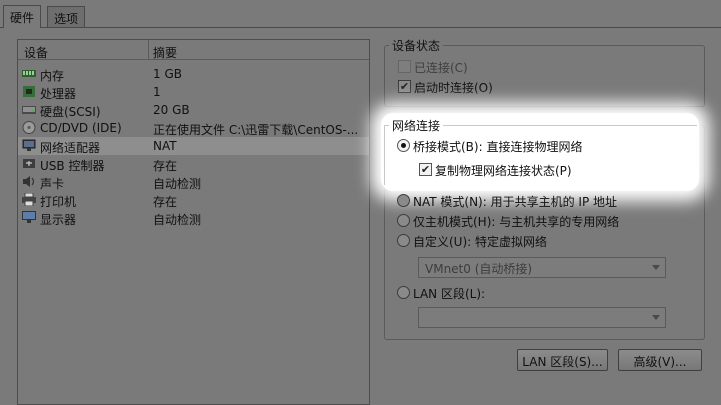 The height and width of the screenshot is (405, 721). I want to click on column-header-summary: 摘要, so click(165, 52).